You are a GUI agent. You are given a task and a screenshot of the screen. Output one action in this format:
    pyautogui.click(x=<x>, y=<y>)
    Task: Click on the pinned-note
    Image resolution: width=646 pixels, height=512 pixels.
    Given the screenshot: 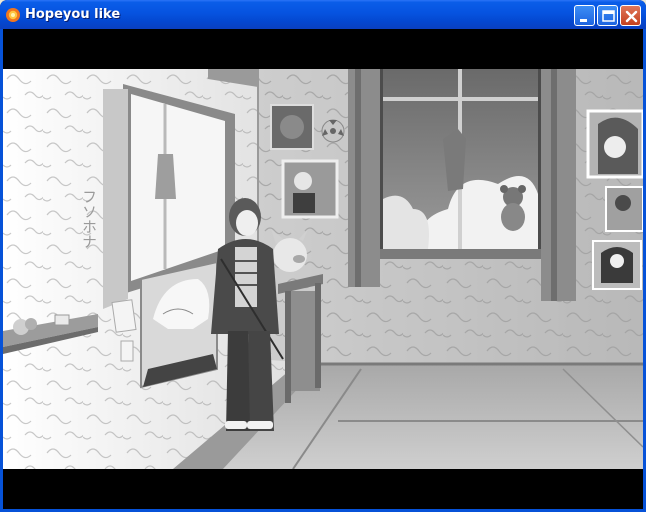 What is the action you would take?
    pyautogui.click(x=124, y=316)
    